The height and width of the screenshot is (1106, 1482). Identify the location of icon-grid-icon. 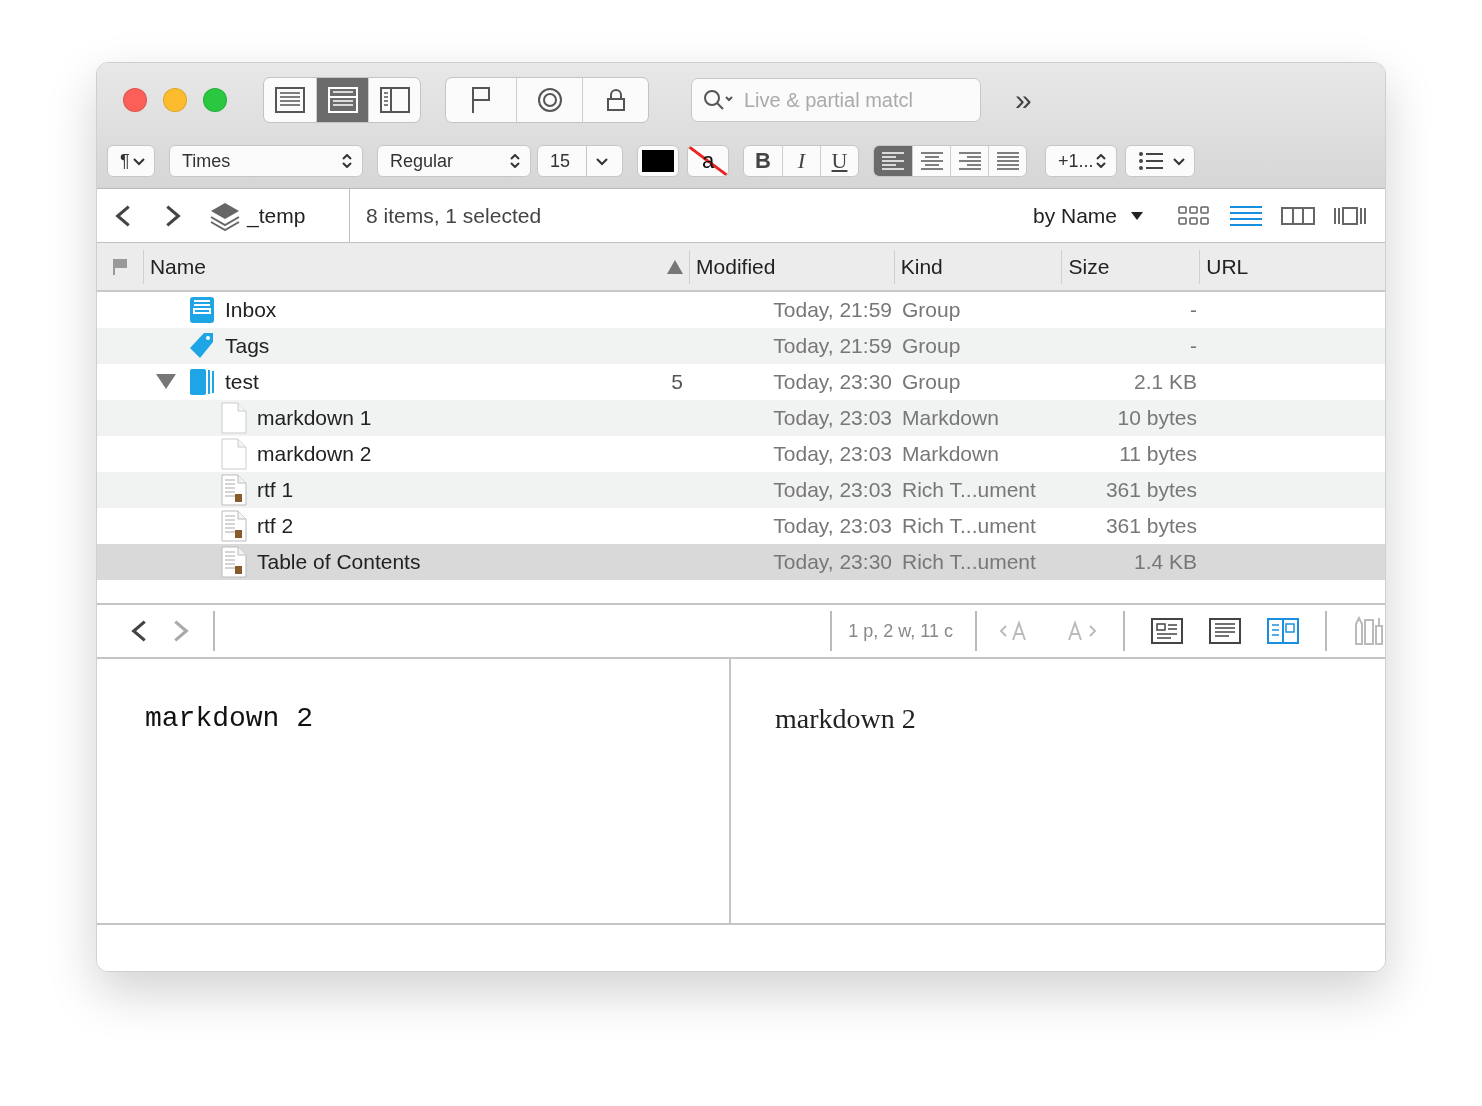
(1194, 215).